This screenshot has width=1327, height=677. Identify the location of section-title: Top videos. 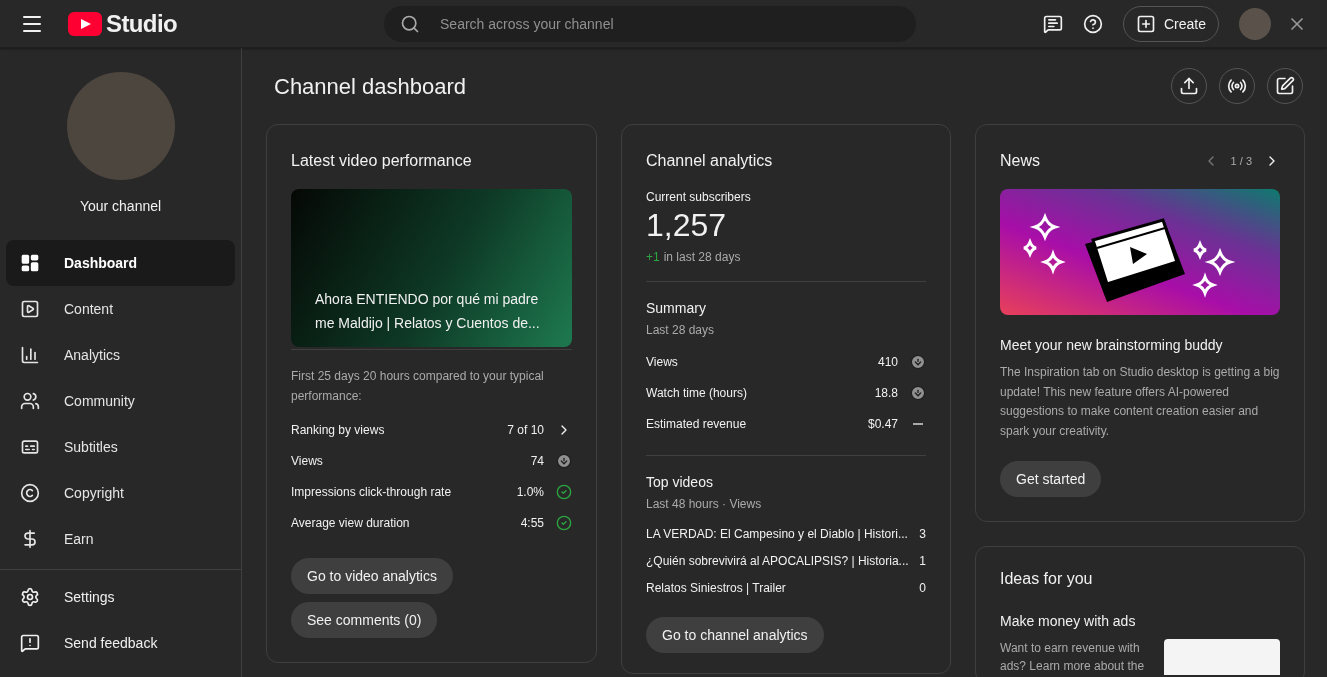
(680, 482).